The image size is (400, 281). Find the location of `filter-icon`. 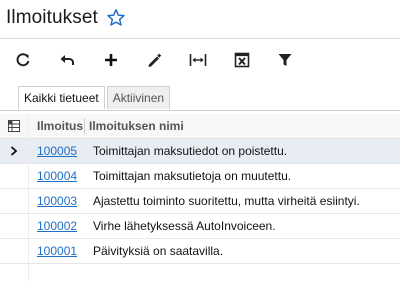

filter-icon is located at coordinates (285, 60).